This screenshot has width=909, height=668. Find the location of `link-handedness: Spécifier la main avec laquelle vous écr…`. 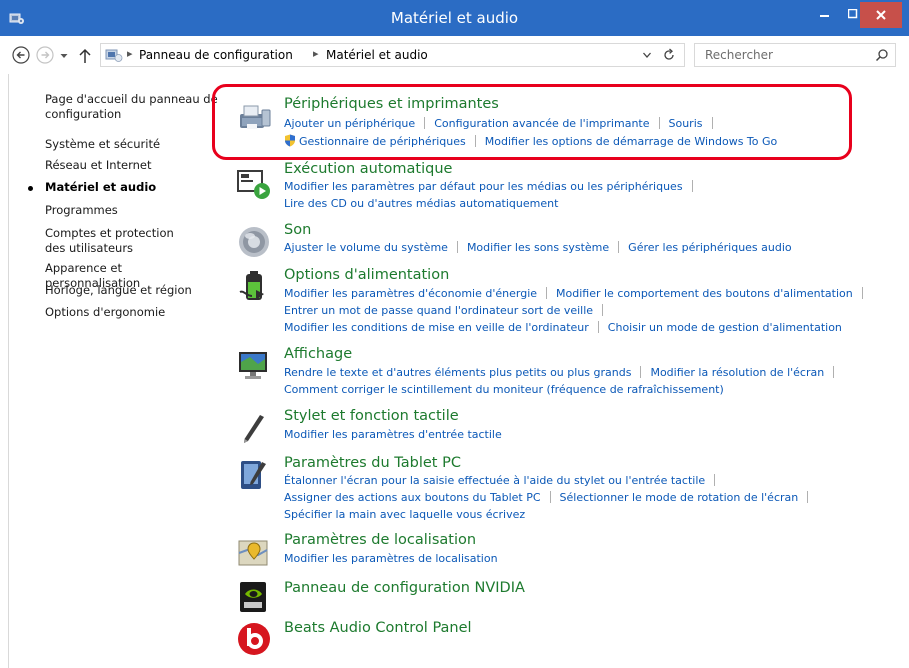

link-handedness: Spécifier la main avec laquelle vous écr… is located at coordinates (404, 514).